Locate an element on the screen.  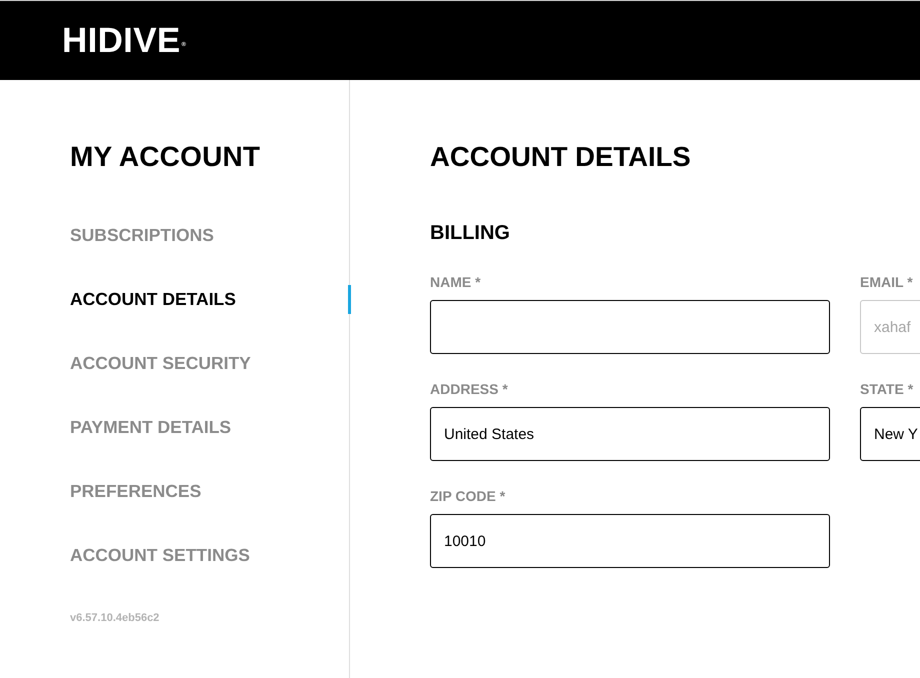
field-label: EMAIL * is located at coordinates (886, 282).